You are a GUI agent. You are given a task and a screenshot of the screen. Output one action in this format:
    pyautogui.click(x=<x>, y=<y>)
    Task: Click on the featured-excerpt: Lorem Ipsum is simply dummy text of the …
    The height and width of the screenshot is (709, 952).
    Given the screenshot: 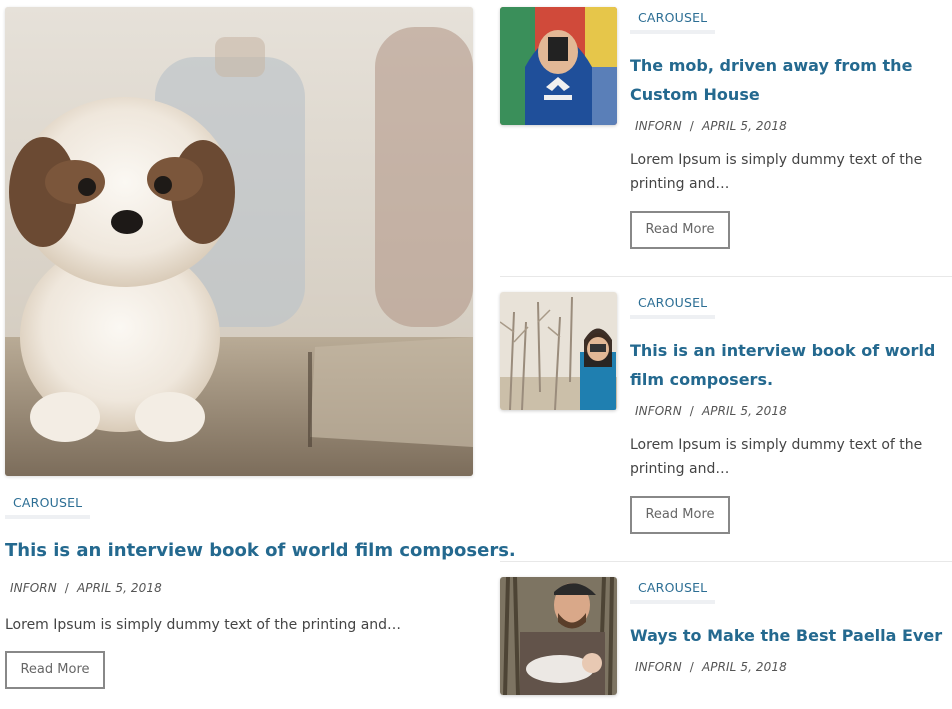 What is the action you would take?
    pyautogui.click(x=203, y=625)
    